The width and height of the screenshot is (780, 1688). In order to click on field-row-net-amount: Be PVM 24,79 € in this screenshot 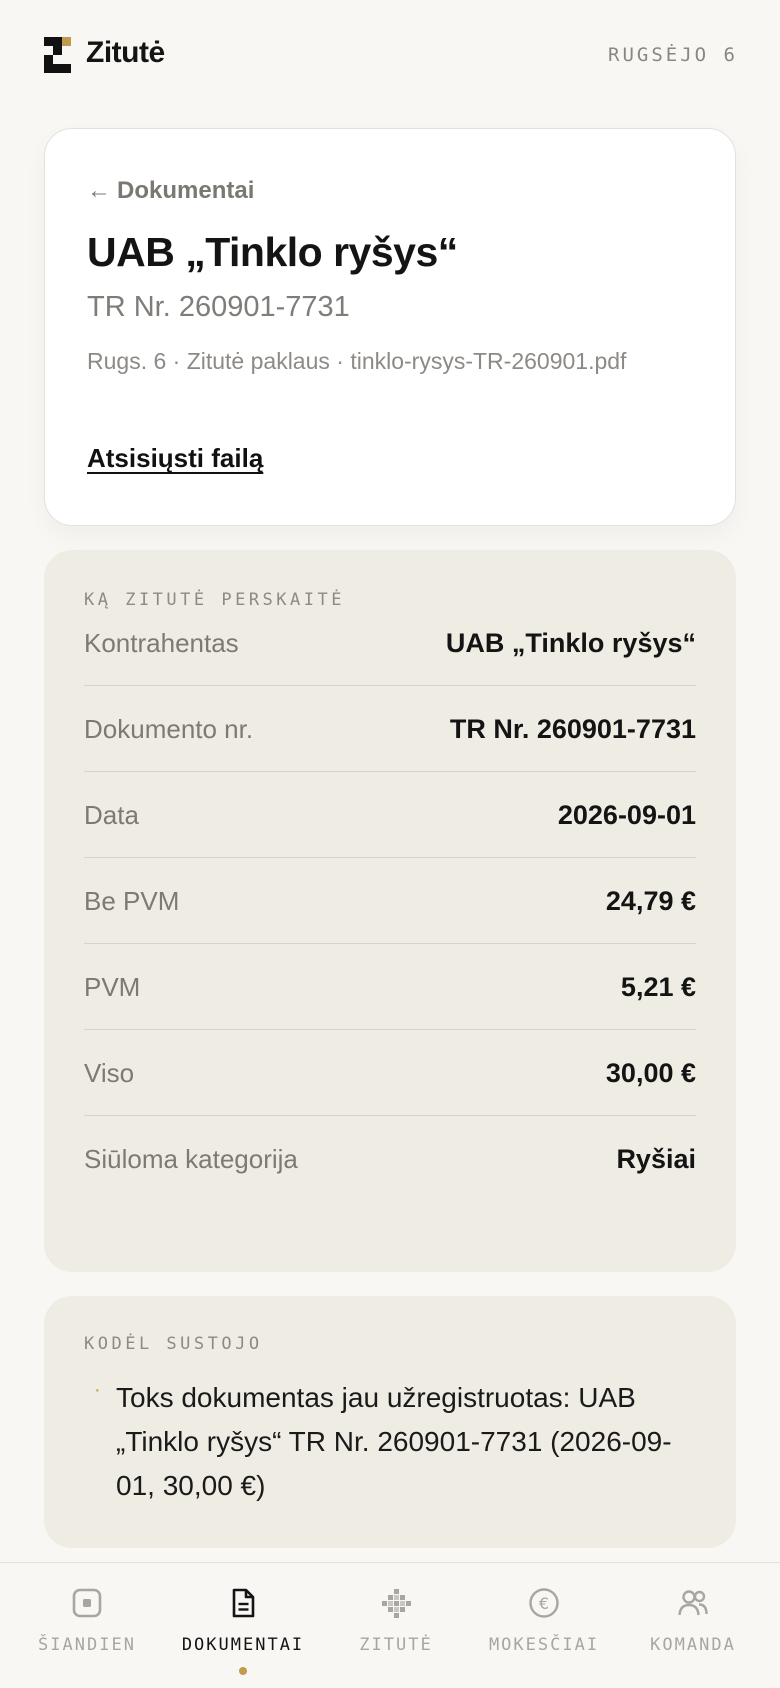, I will do `click(390, 901)`.